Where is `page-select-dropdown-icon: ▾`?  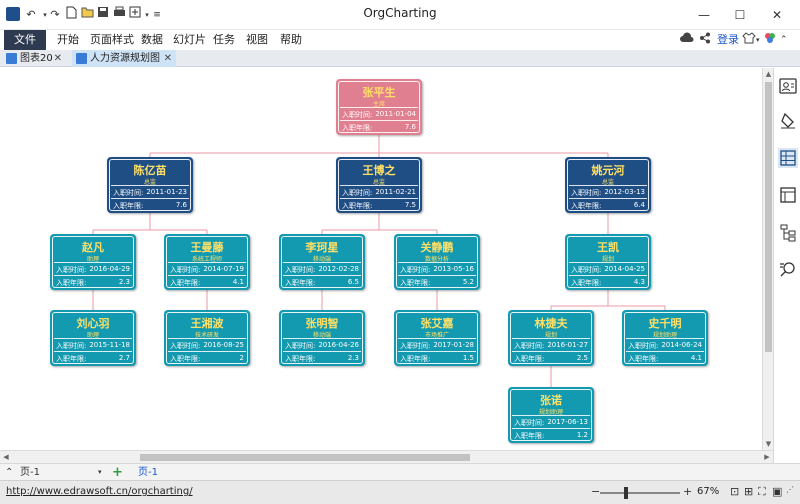 page-select-dropdown-icon: ▾ is located at coordinates (100, 472).